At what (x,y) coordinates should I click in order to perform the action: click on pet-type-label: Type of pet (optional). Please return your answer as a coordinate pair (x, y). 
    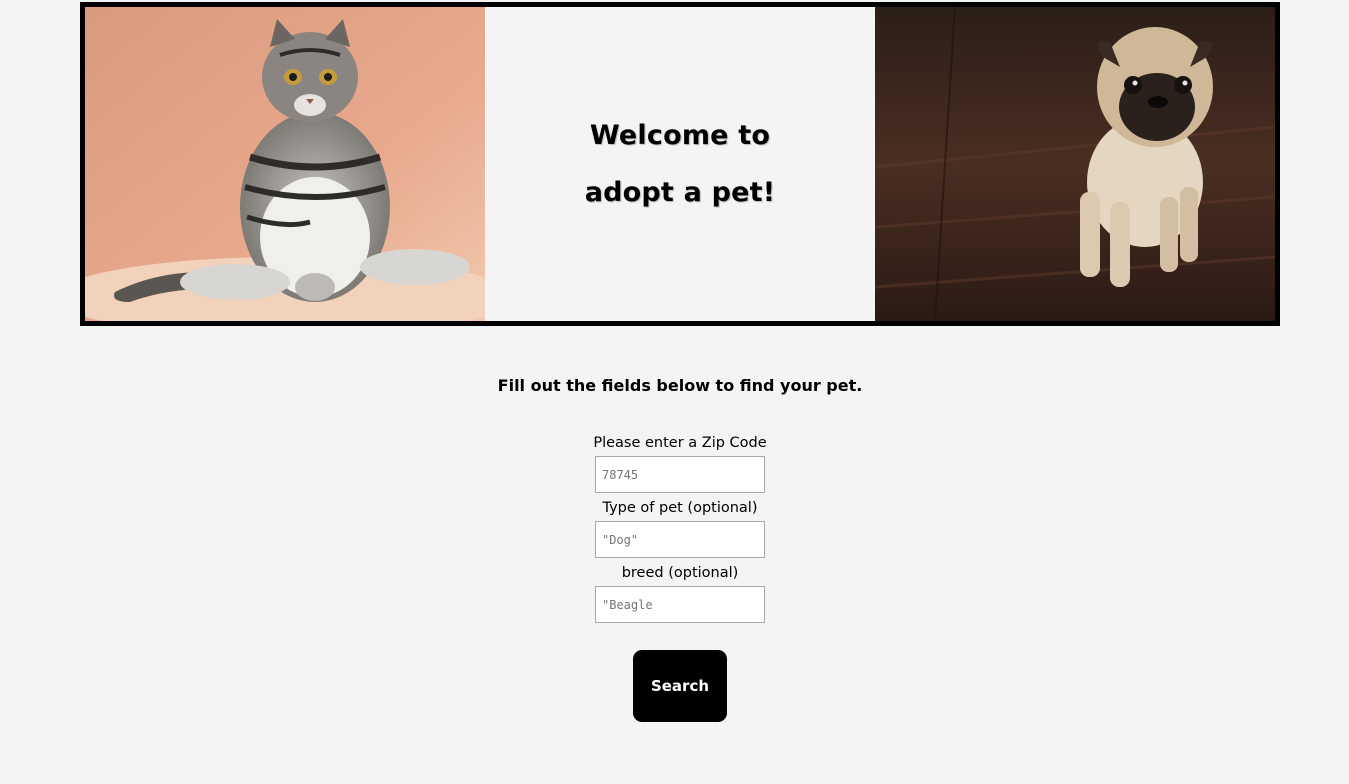
    Looking at the image, I should click on (680, 508).